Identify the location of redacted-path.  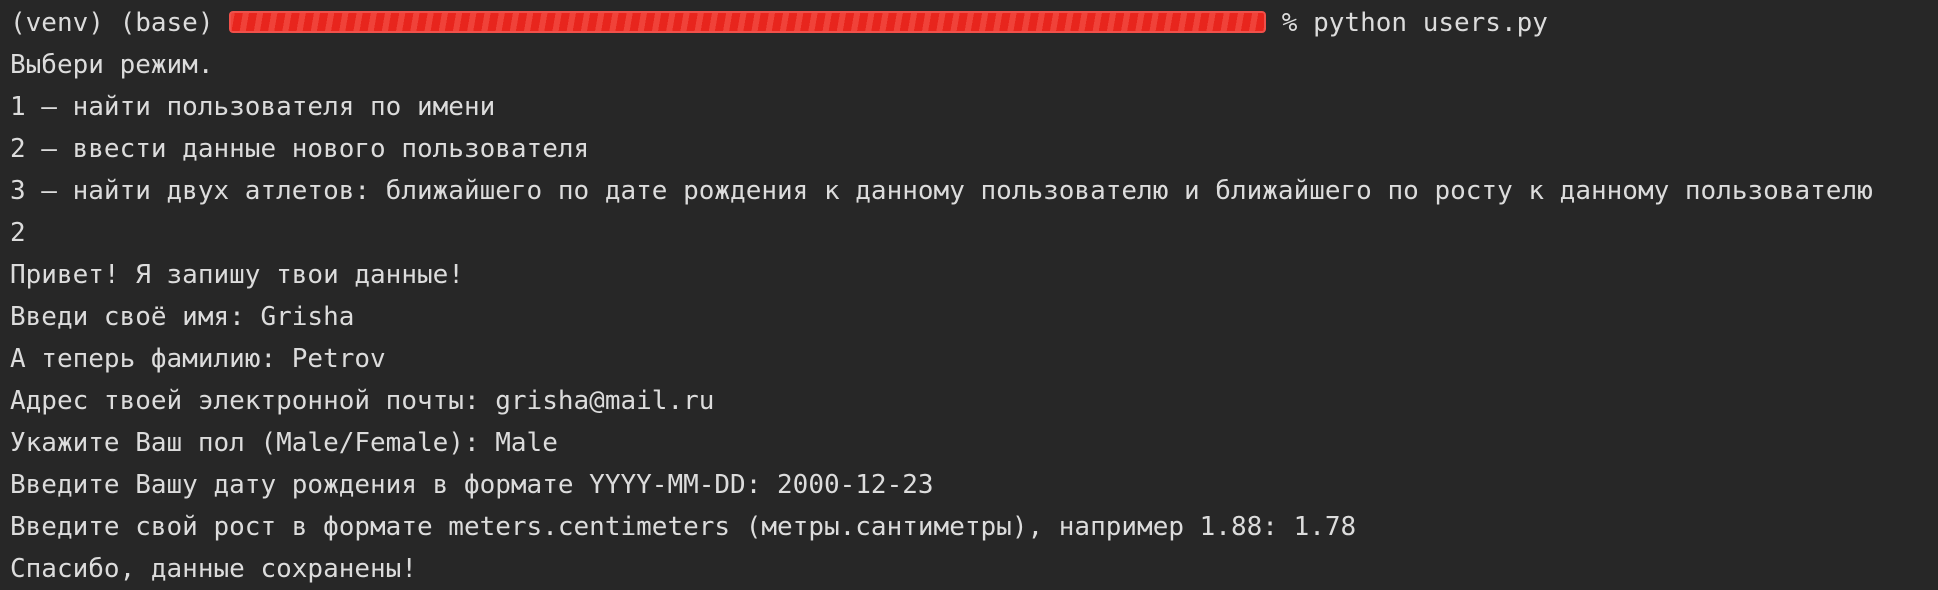
(748, 21).